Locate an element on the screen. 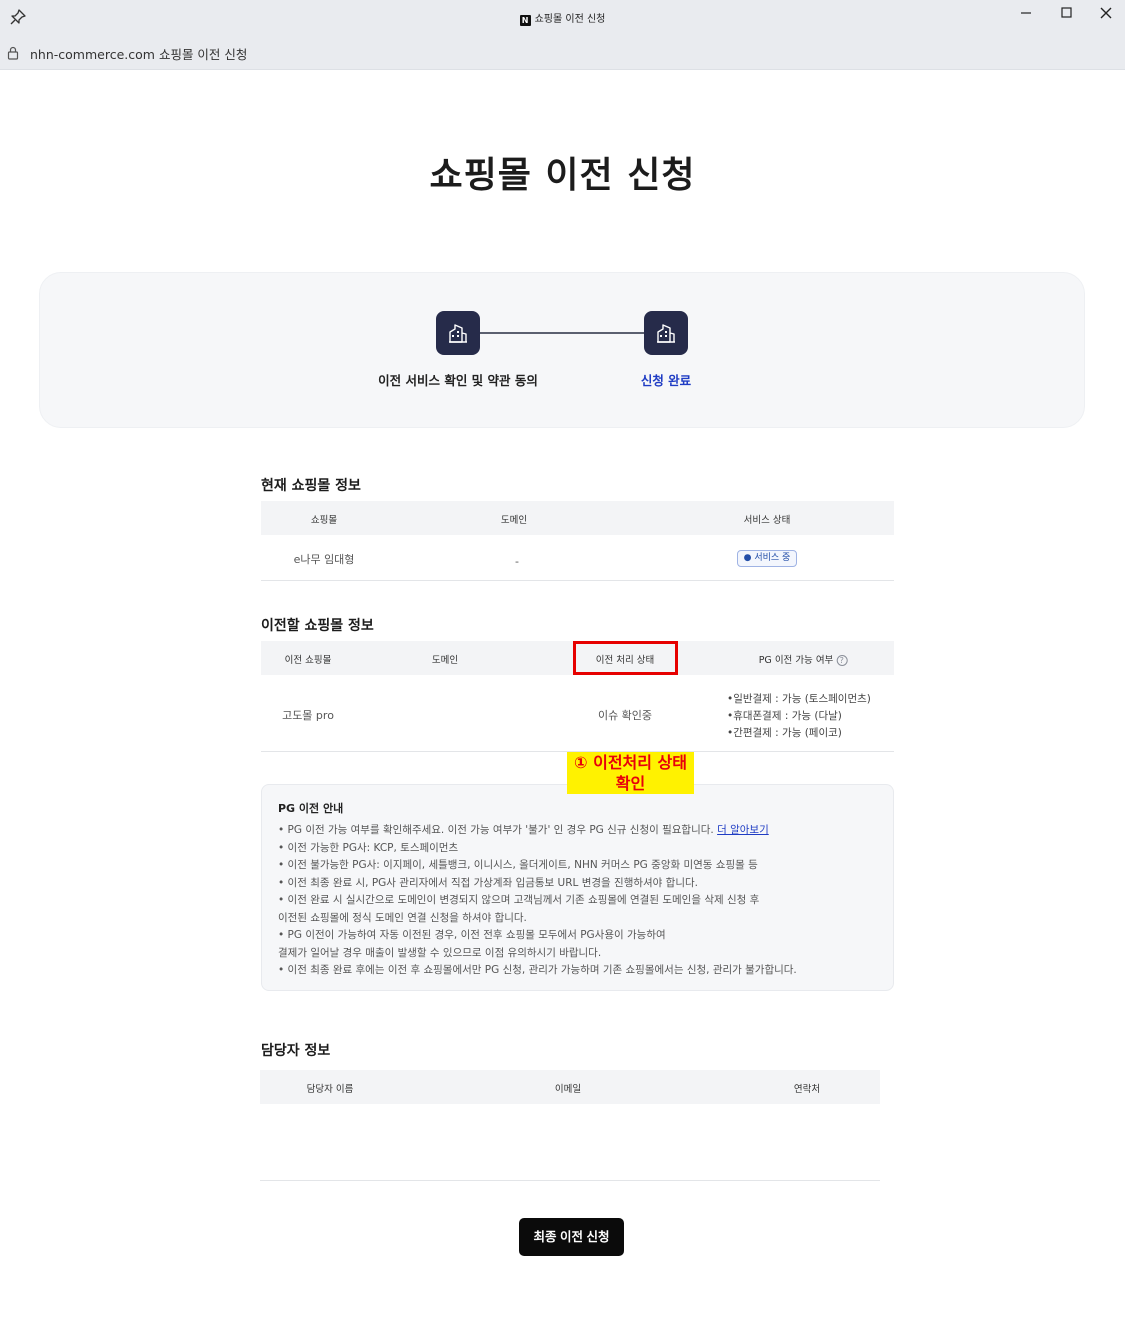  target-mall-title: 이전할 쇼핑몰 정보 is located at coordinates (317, 626).